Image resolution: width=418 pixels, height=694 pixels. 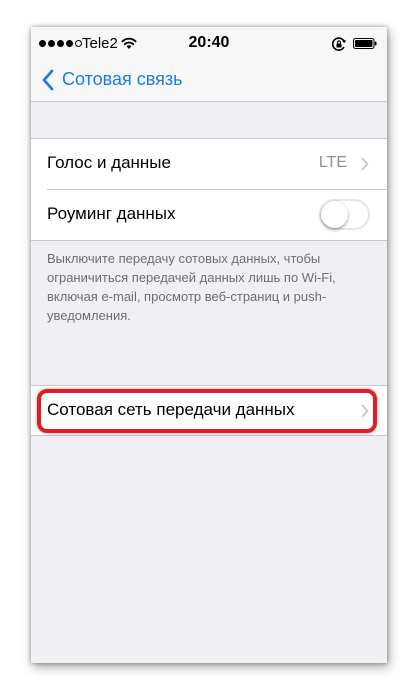 What do you see at coordinates (111, 213) in the screenshot?
I see `data-roaming-label: Роуминг данных` at bounding box center [111, 213].